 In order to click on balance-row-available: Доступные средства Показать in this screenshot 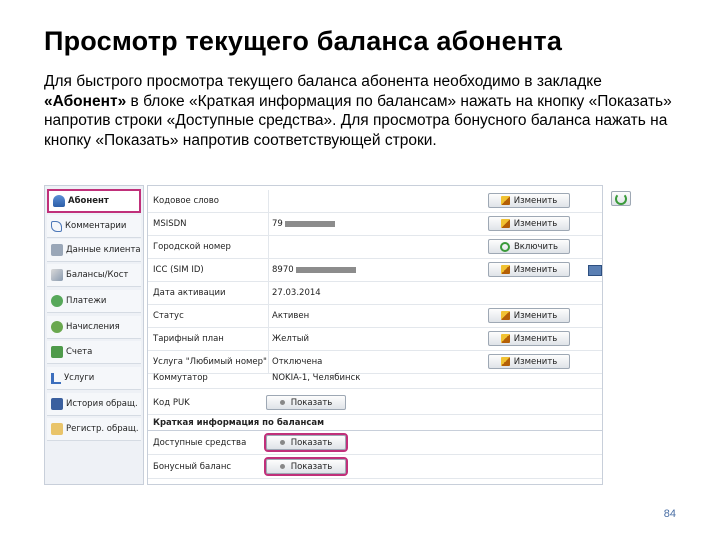, I will do `click(375, 443)`.